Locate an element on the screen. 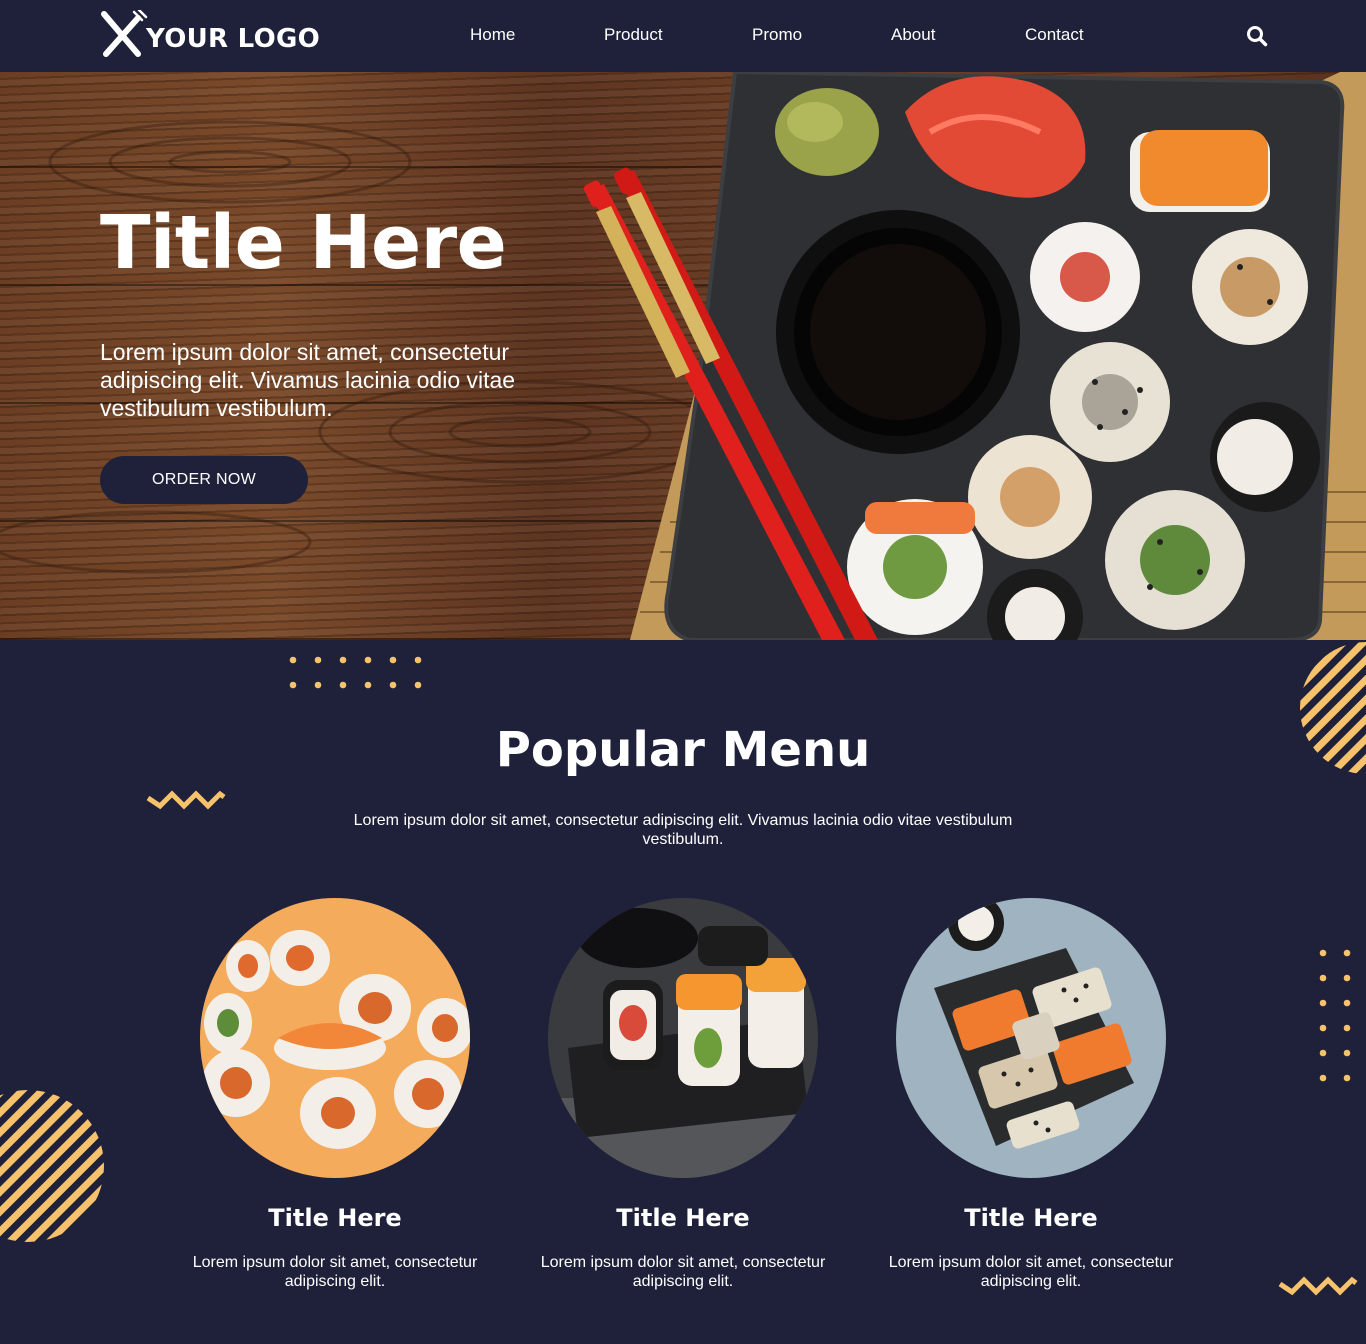 Image resolution: width=1366 pixels, height=1344 pixels. logo-text: YOUR LOGO is located at coordinates (233, 39).